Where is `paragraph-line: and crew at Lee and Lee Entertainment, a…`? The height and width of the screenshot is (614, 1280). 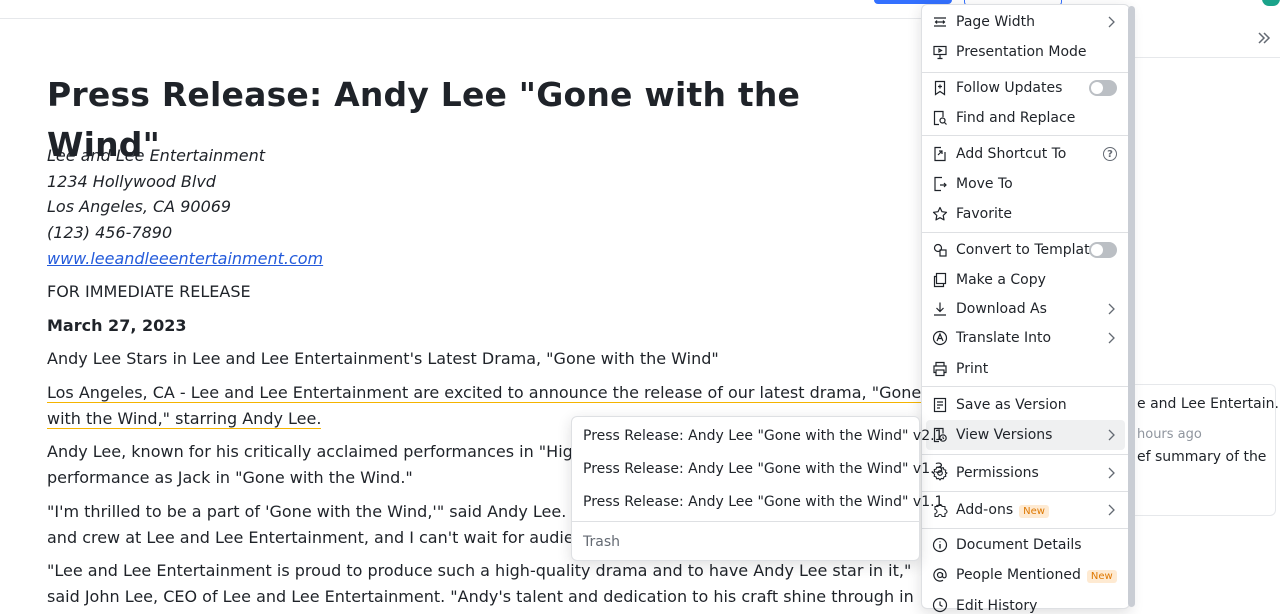 paragraph-line: and crew at Lee and Lee Entertainment, a… is located at coordinates (339, 537).